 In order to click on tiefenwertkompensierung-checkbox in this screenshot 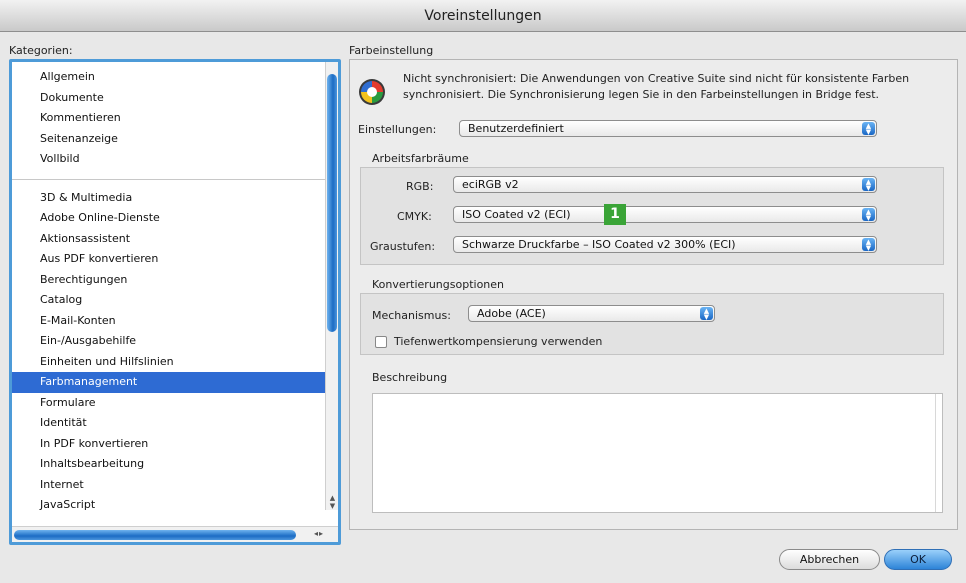, I will do `click(381, 342)`.